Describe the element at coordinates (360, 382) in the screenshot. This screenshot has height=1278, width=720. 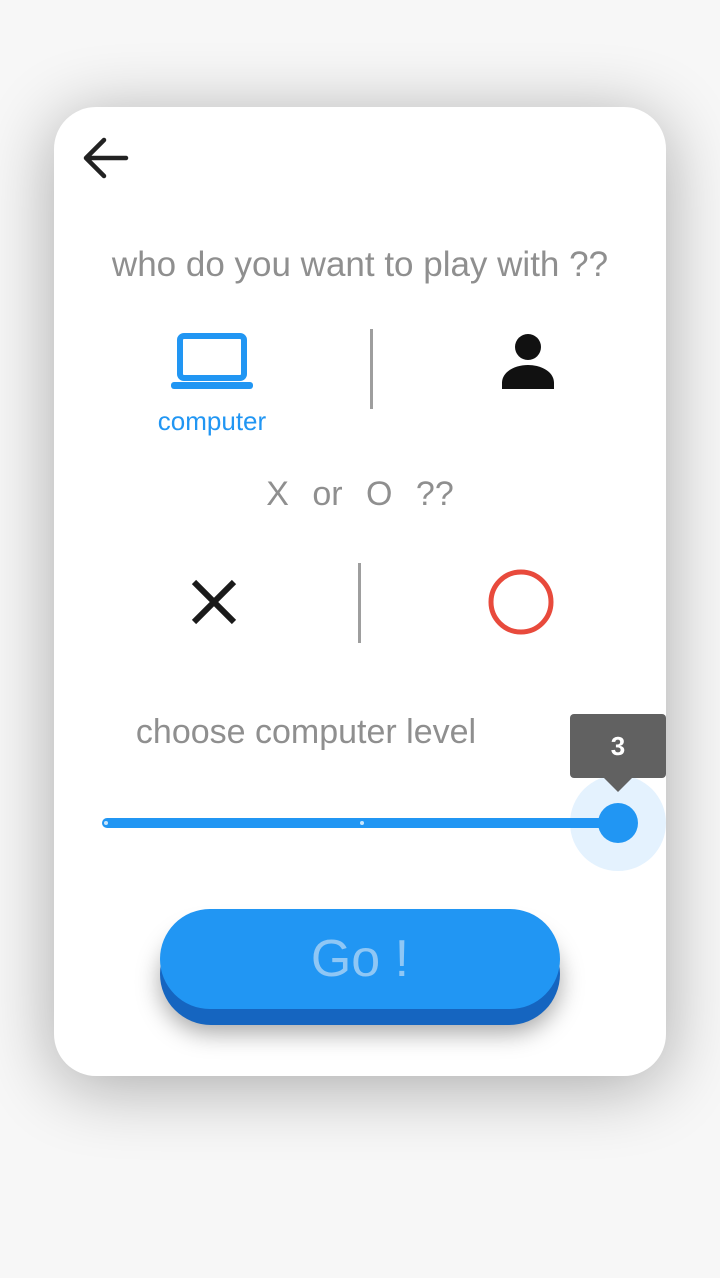
I see `opponent-selector: computer` at that location.